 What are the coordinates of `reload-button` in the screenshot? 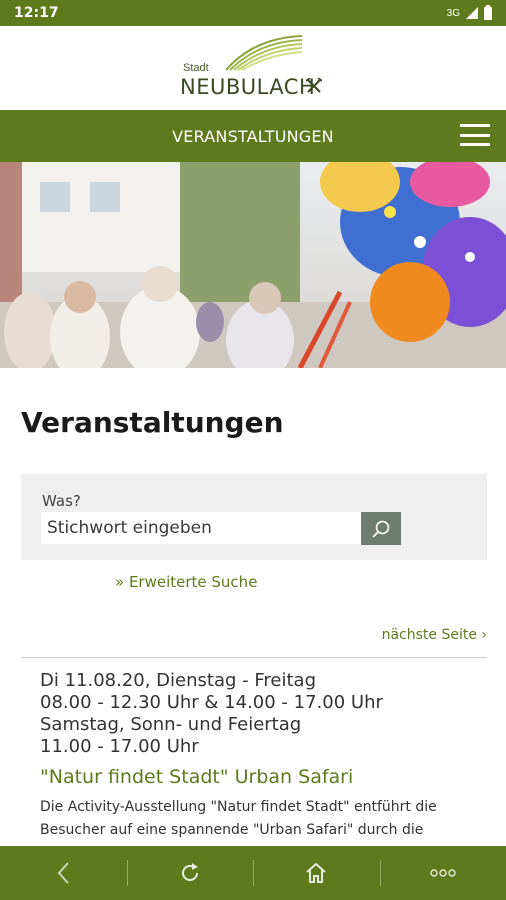 It's located at (190, 873).